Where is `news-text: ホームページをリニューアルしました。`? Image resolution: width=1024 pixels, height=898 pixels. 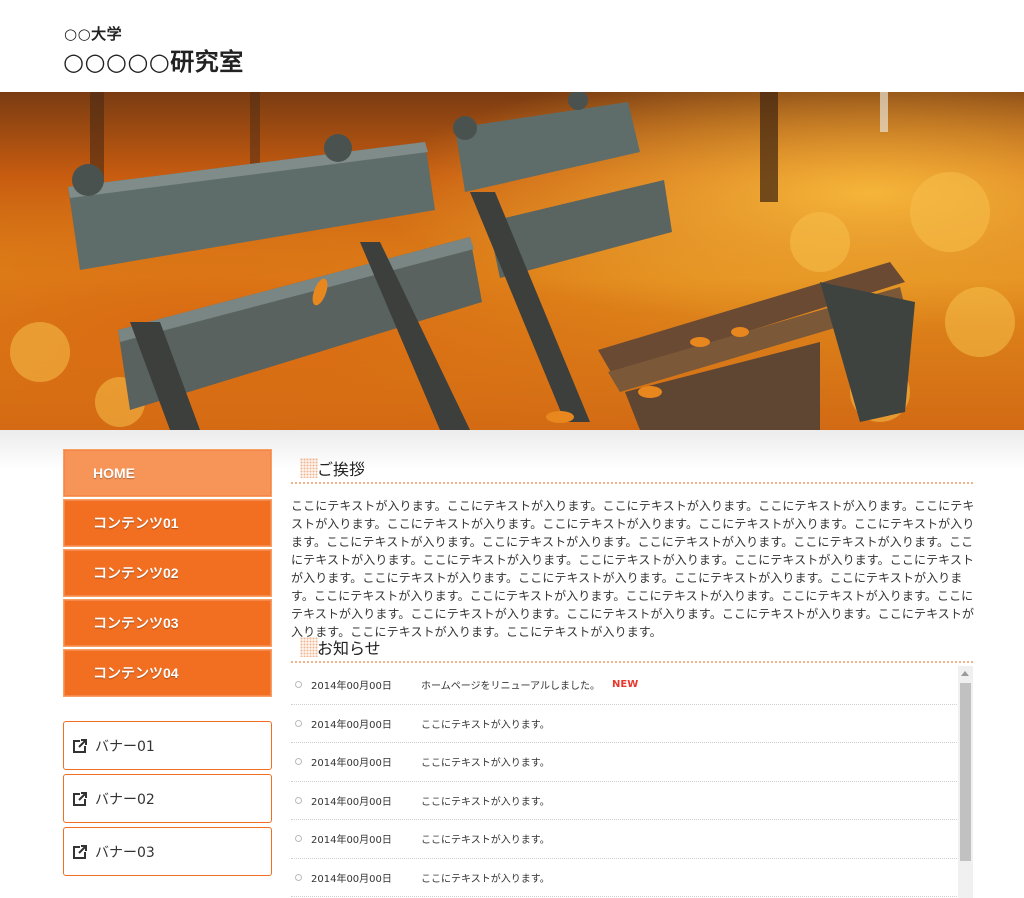 news-text: ホームページをリニューアルしました。 is located at coordinates (510, 687).